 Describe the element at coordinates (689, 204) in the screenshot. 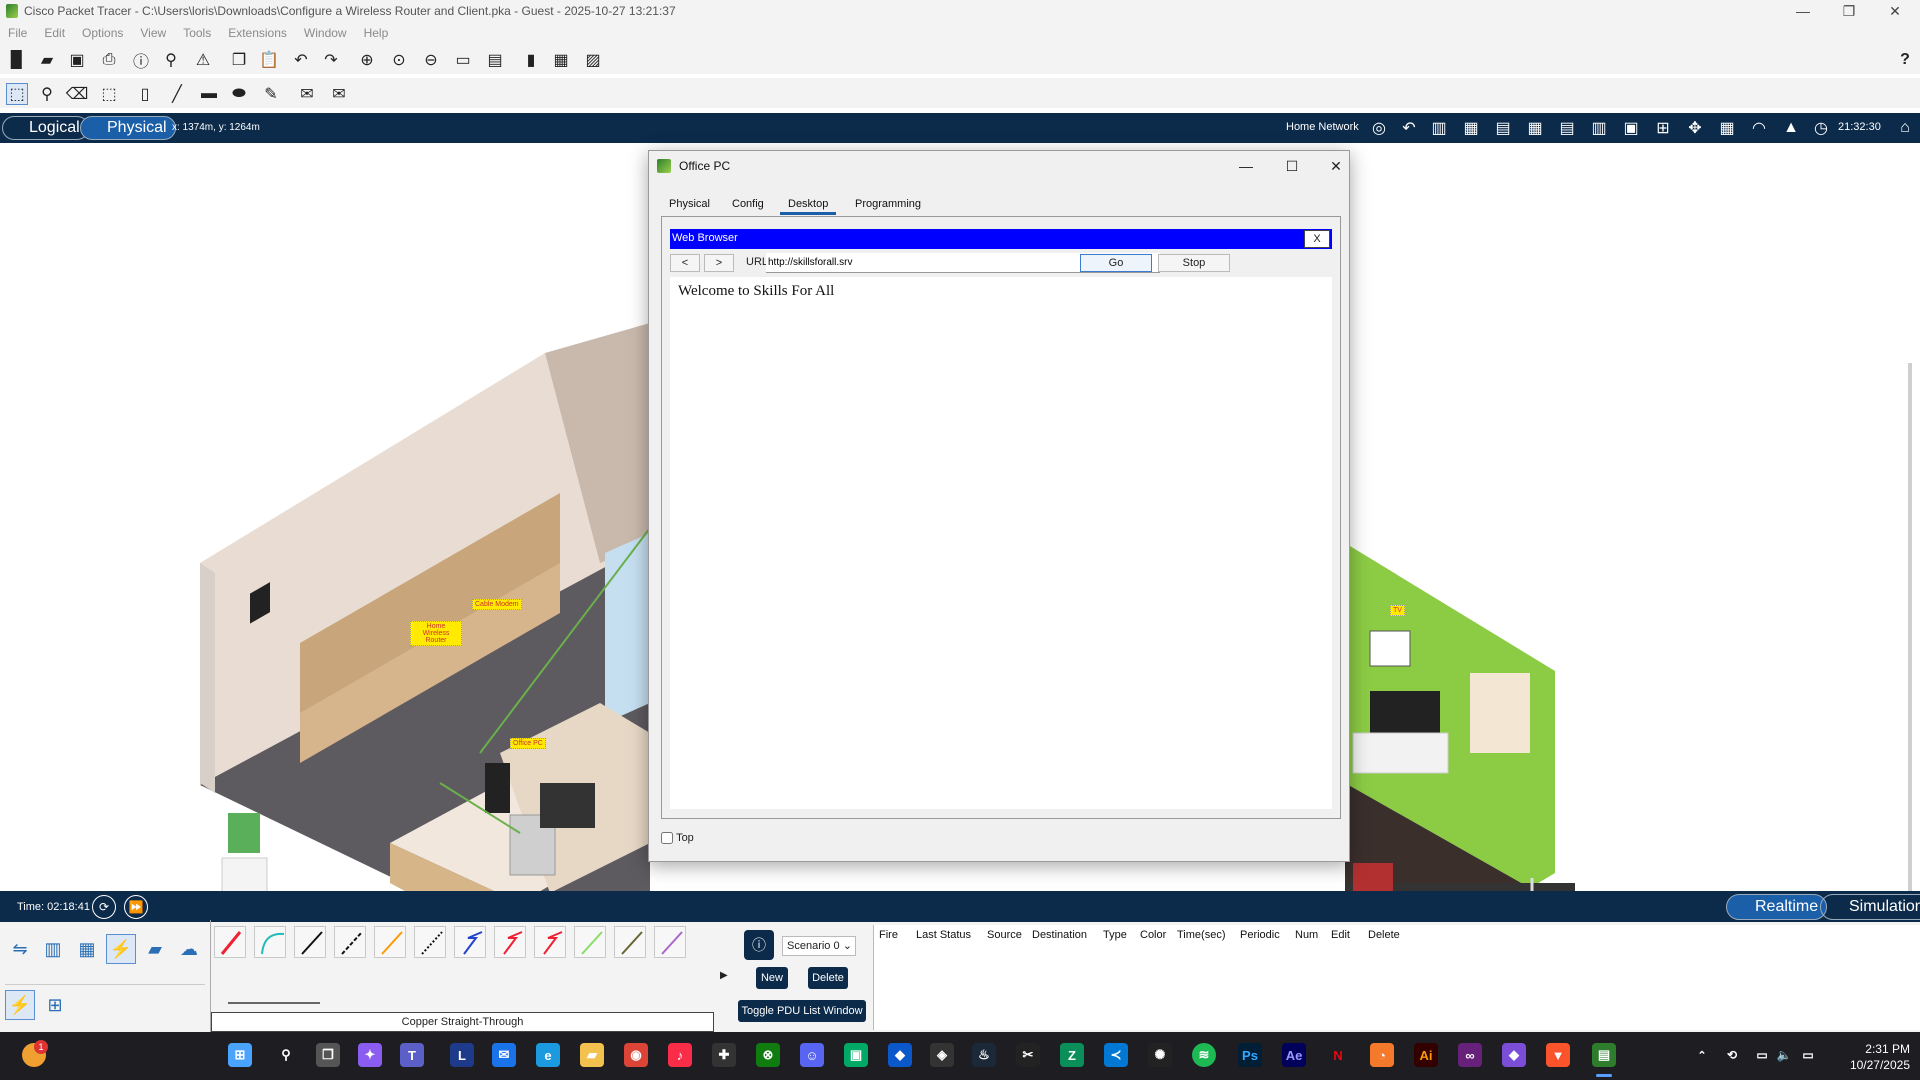

I see `tab-physical: Physical` at that location.